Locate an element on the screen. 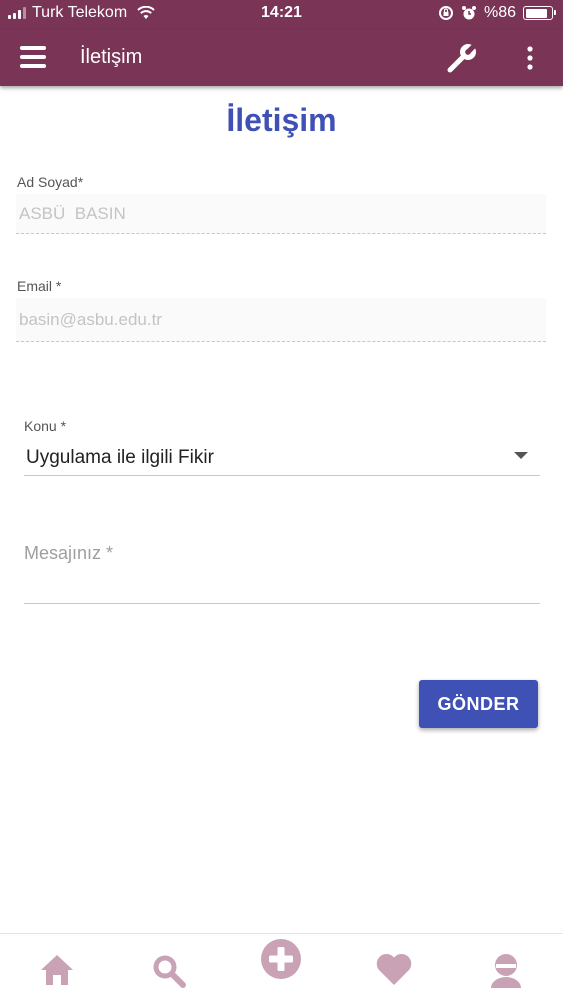 The image size is (563, 1000). name-label: Ad Soyad* is located at coordinates (50, 182).